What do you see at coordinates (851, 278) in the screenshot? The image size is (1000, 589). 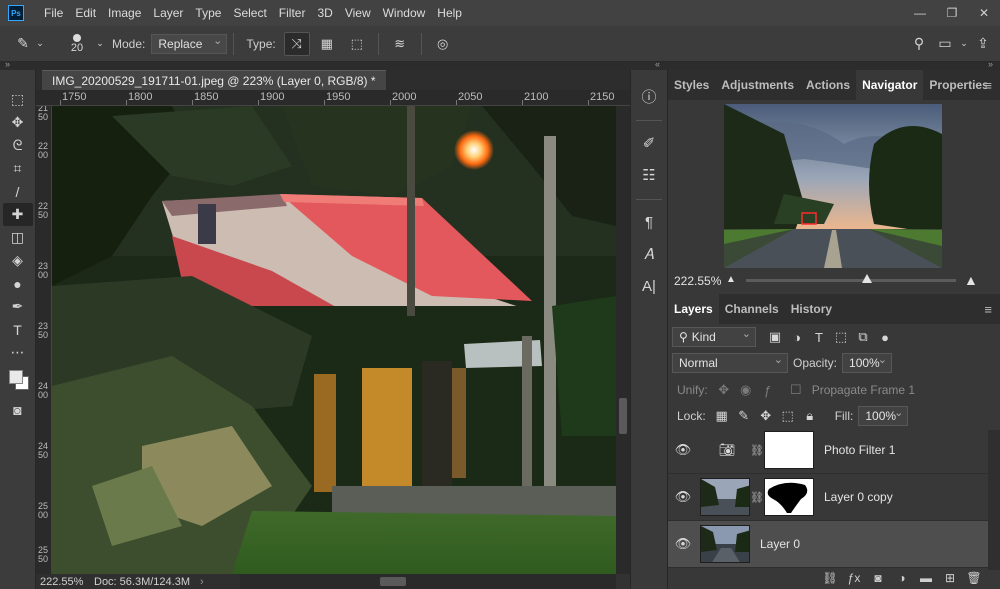 I see `navigator-zoom-slider` at bounding box center [851, 278].